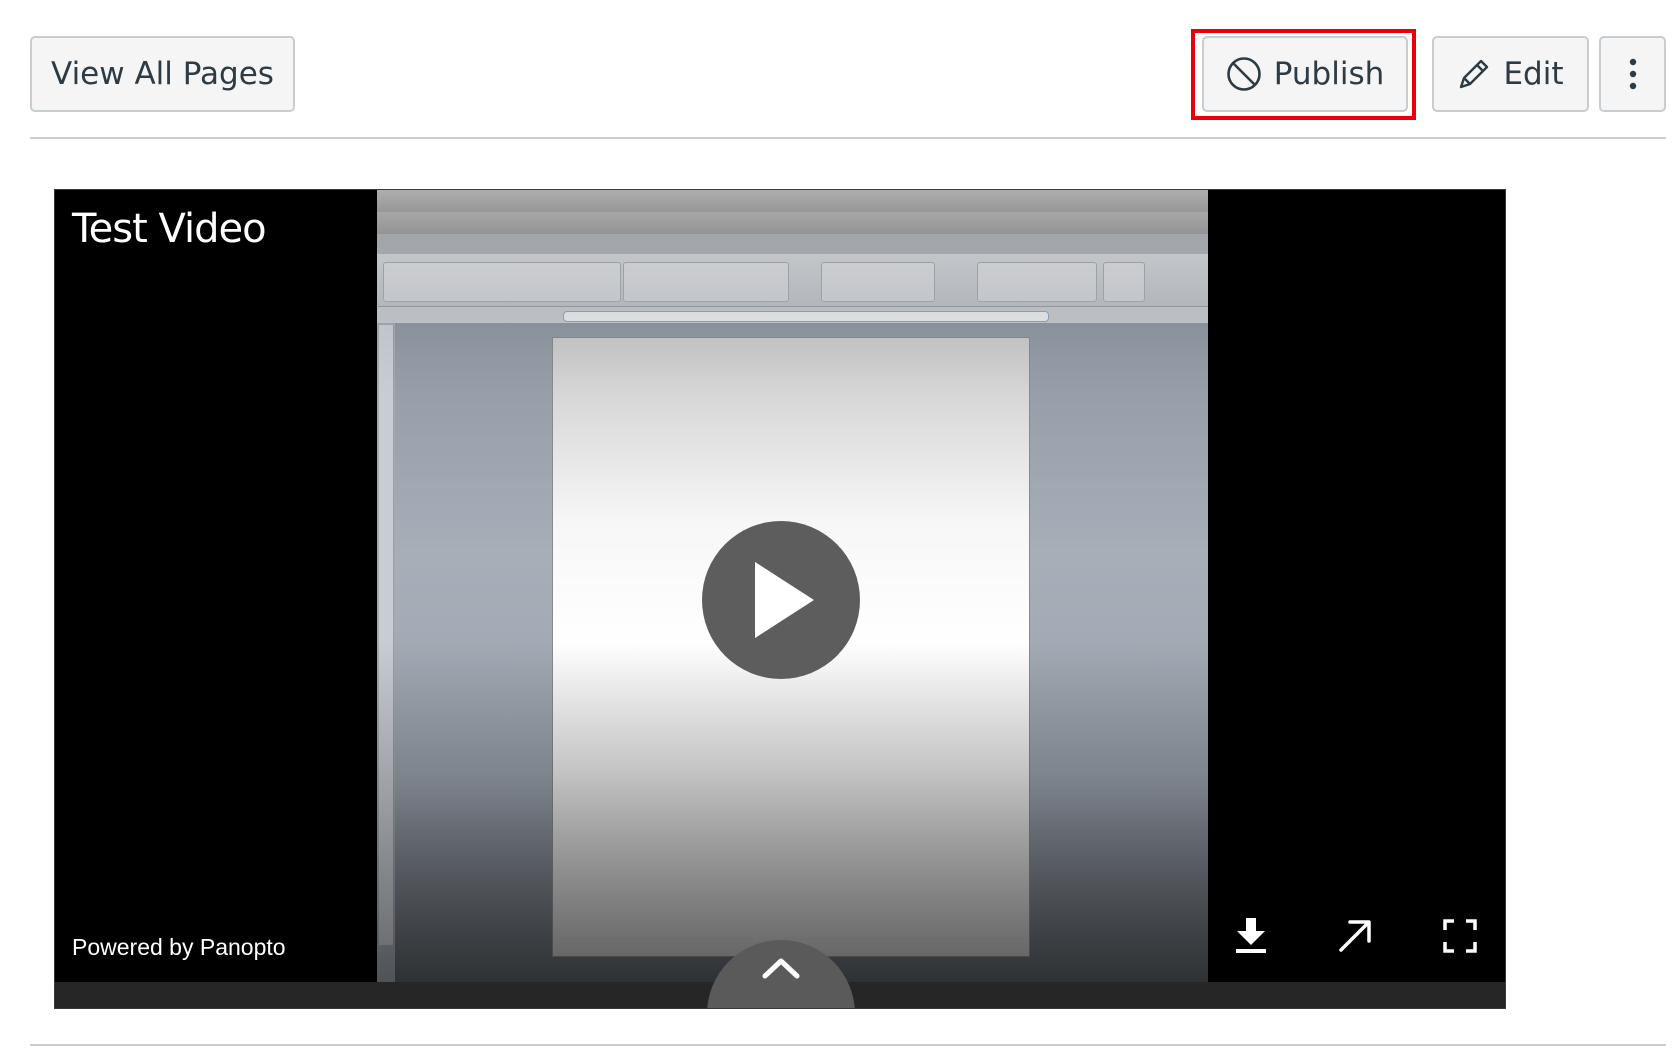 The height and width of the screenshot is (1054, 1680). Describe the element at coordinates (1533, 74) in the screenshot. I see `edit-label: Edit` at that location.